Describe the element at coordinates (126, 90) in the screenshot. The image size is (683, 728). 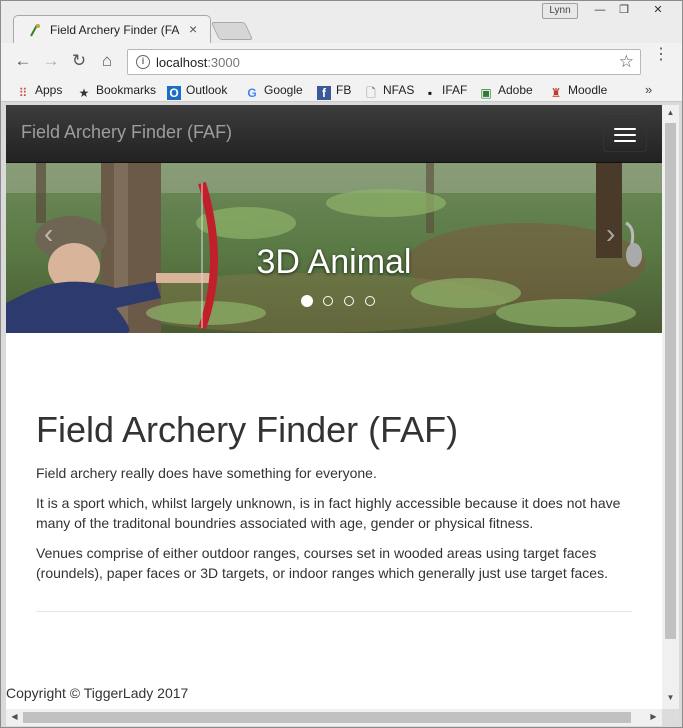
I see `bookmark-label: Bookmarks` at that location.